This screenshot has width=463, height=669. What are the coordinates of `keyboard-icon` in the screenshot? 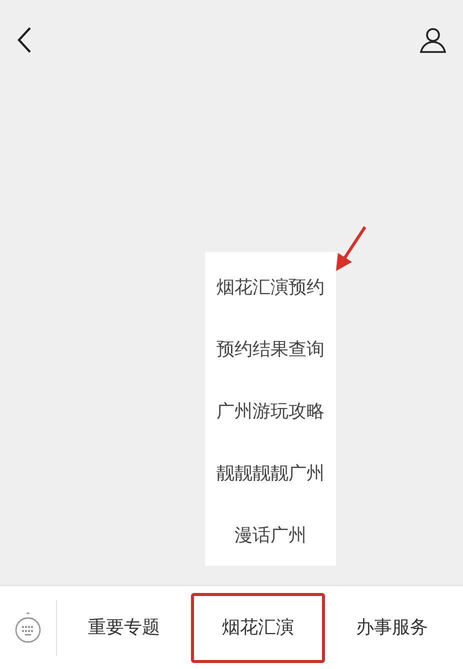 It's located at (28, 627).